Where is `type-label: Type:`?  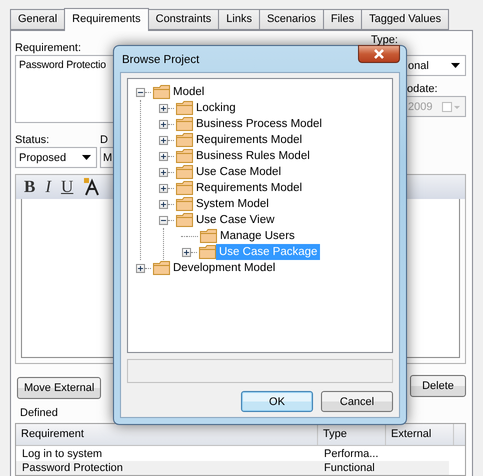 type-label: Type: is located at coordinates (385, 40).